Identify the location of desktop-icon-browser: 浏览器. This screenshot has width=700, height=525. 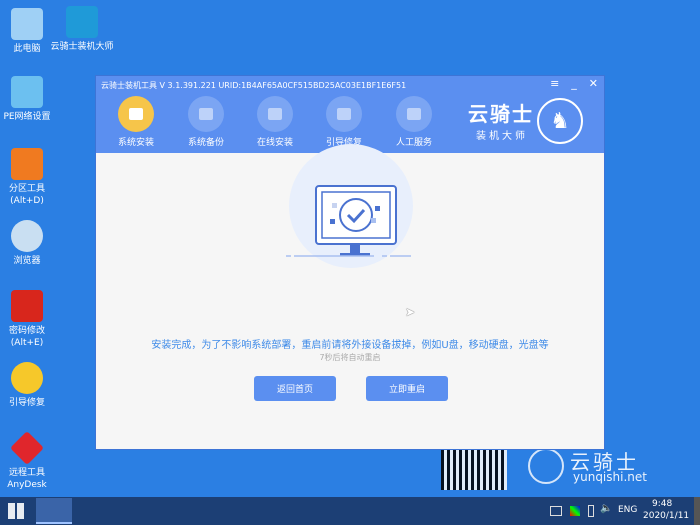
(29, 243).